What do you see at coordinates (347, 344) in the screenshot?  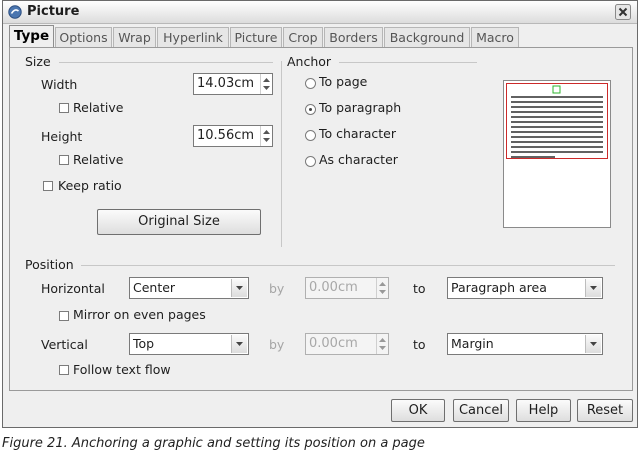 I see `vertical-by-spinbox: 0.00cm` at bounding box center [347, 344].